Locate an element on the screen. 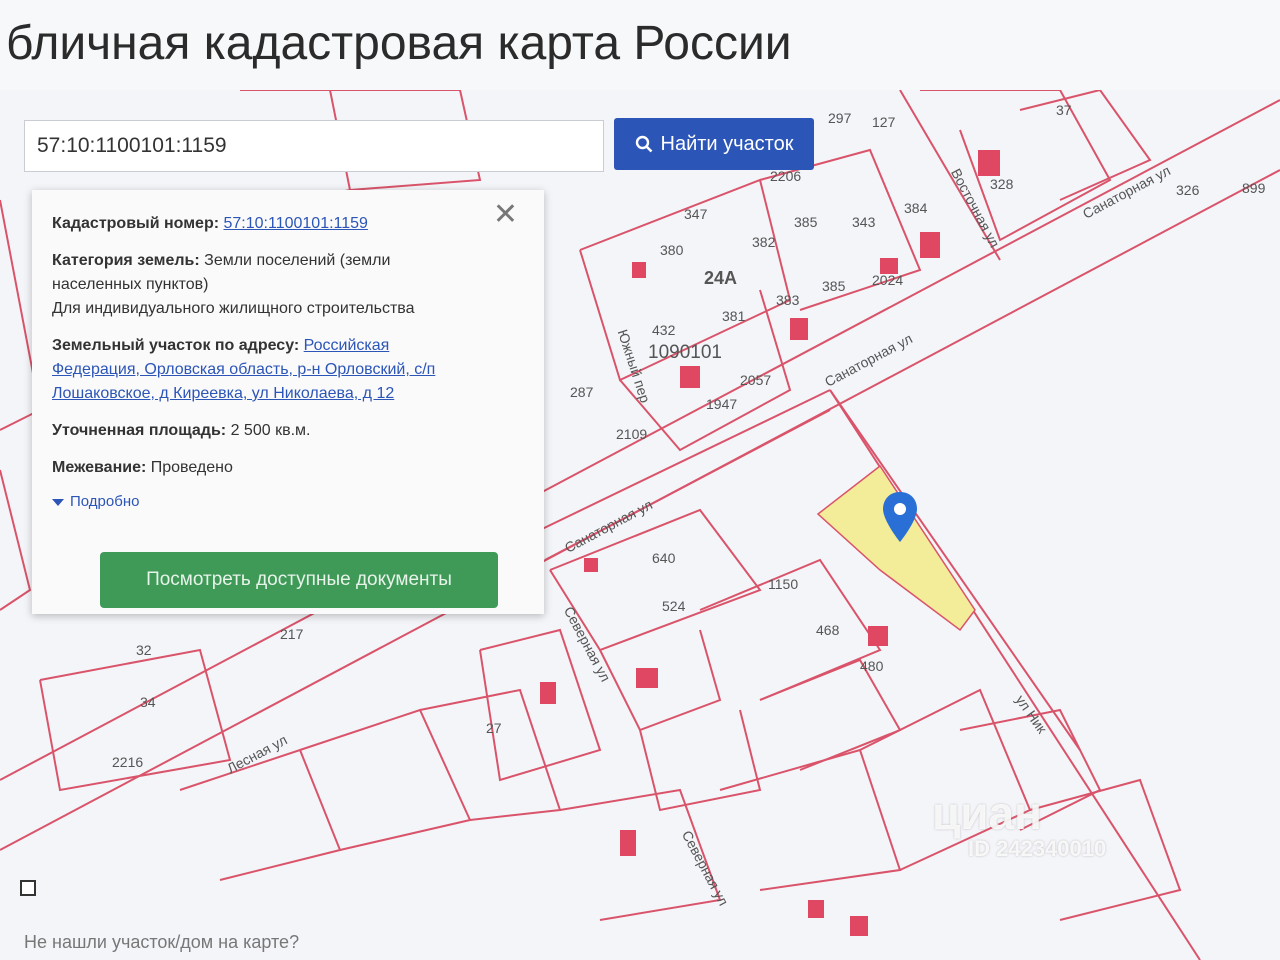  parcel-label: 2024 is located at coordinates (888, 280).